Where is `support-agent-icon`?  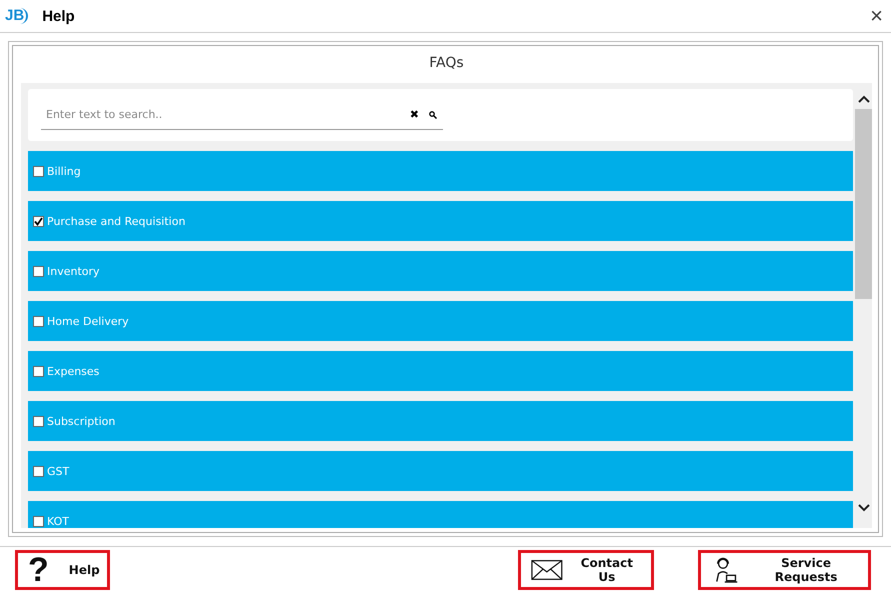
support-agent-icon is located at coordinates (726, 570).